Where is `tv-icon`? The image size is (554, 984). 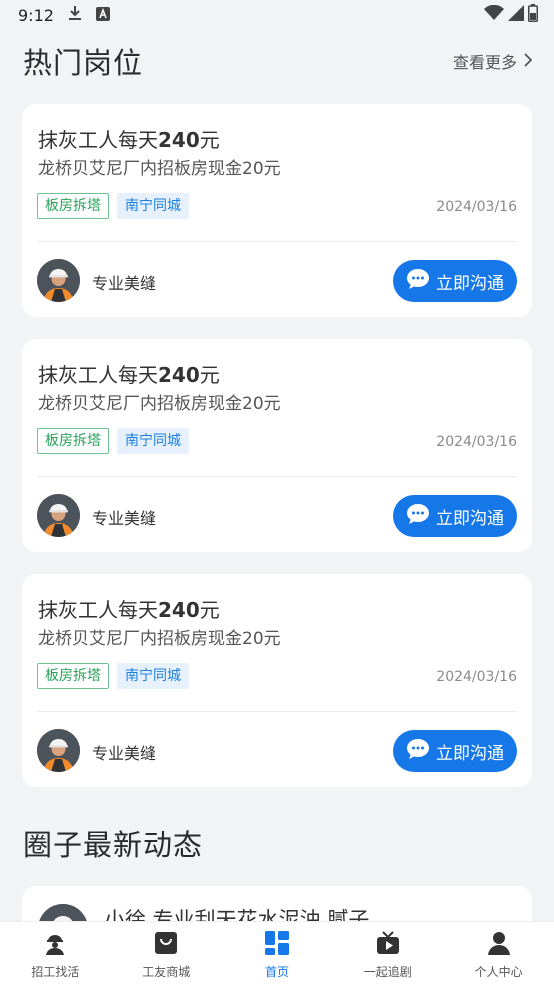
tv-icon is located at coordinates (388, 945).